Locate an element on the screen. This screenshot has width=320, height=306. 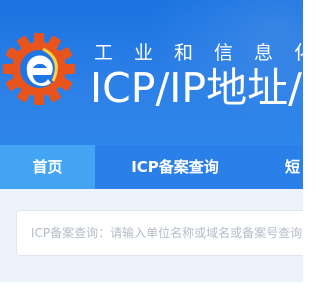
icp-search-input is located at coordinates (167, 233).